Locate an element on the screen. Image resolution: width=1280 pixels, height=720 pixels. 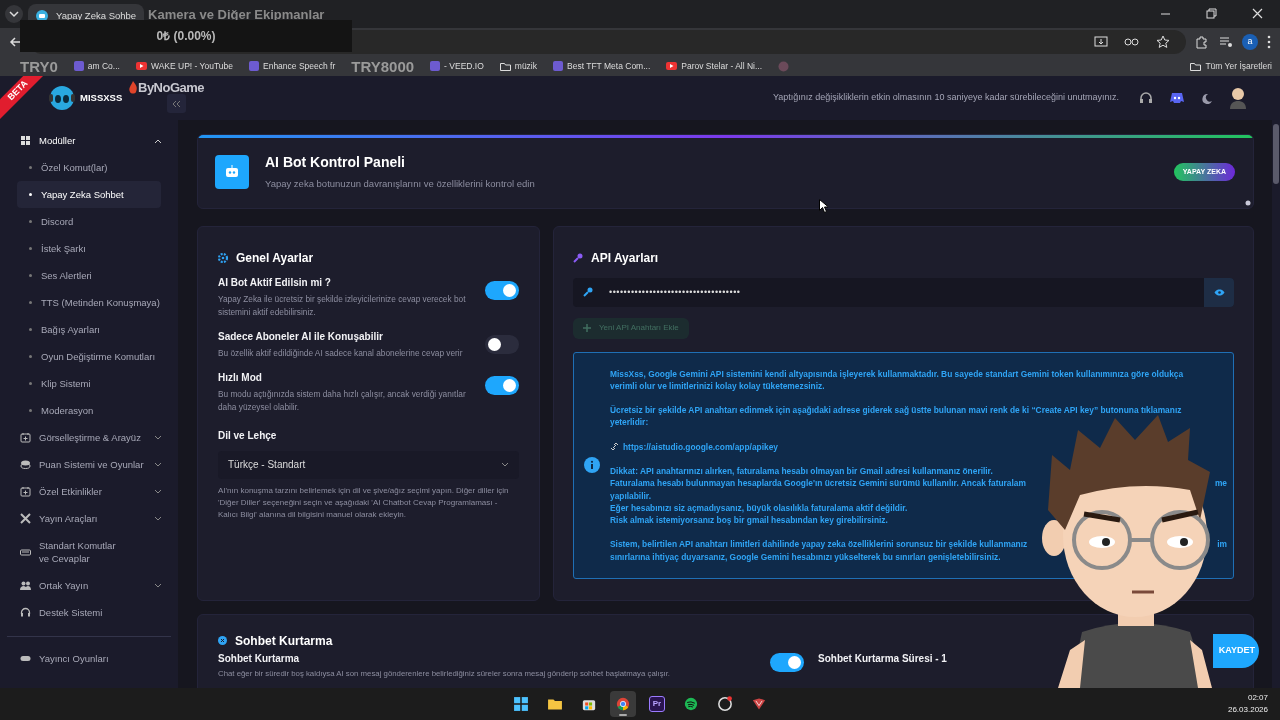
sidebar-subitem: Discord is located at coordinates (89, 222).